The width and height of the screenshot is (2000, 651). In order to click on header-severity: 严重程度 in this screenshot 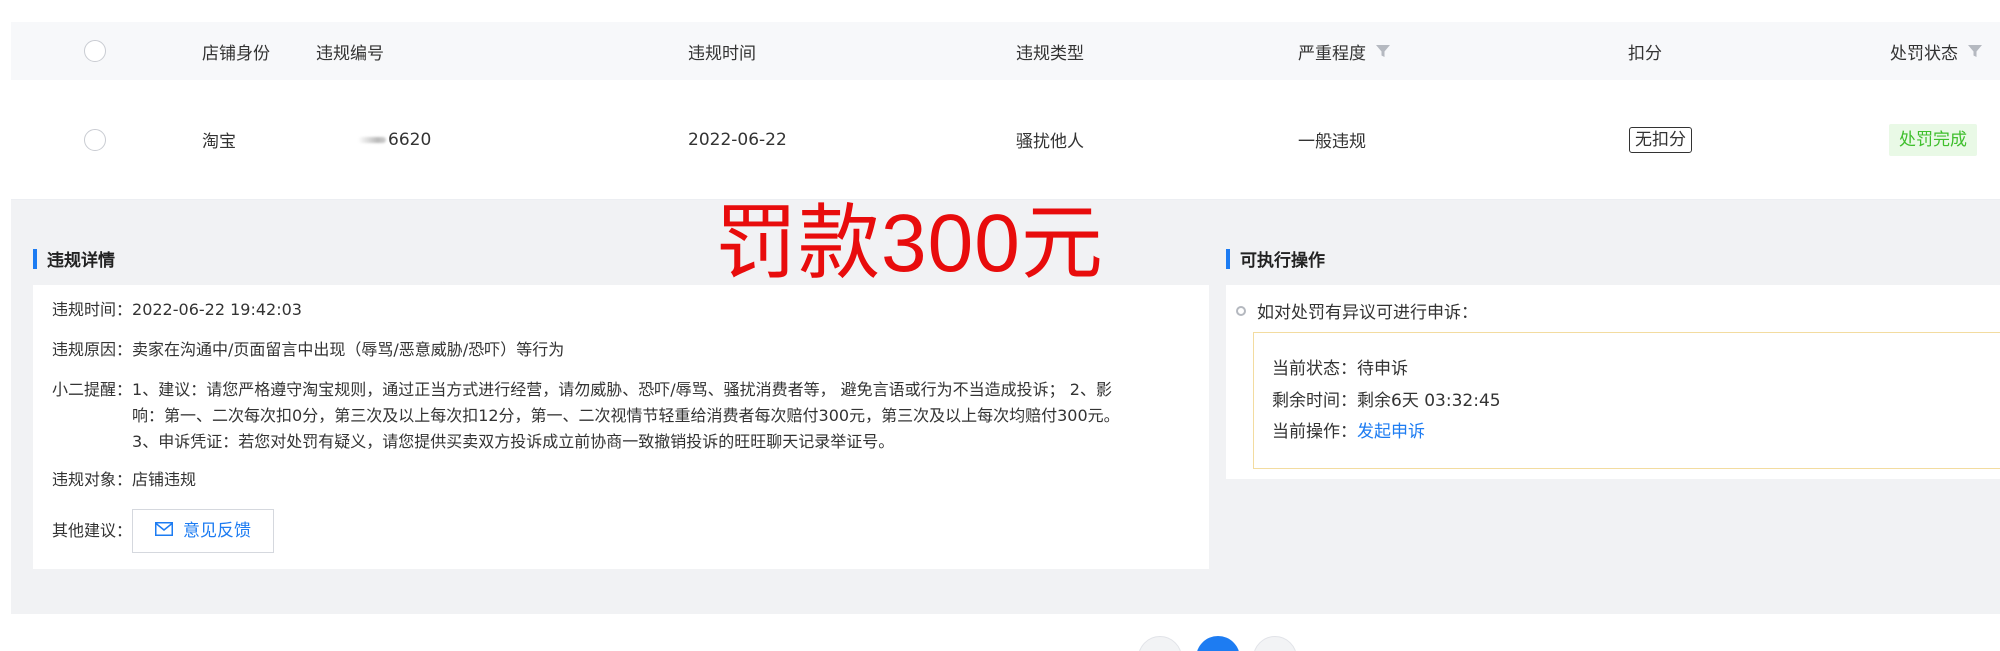, I will do `click(1344, 51)`.